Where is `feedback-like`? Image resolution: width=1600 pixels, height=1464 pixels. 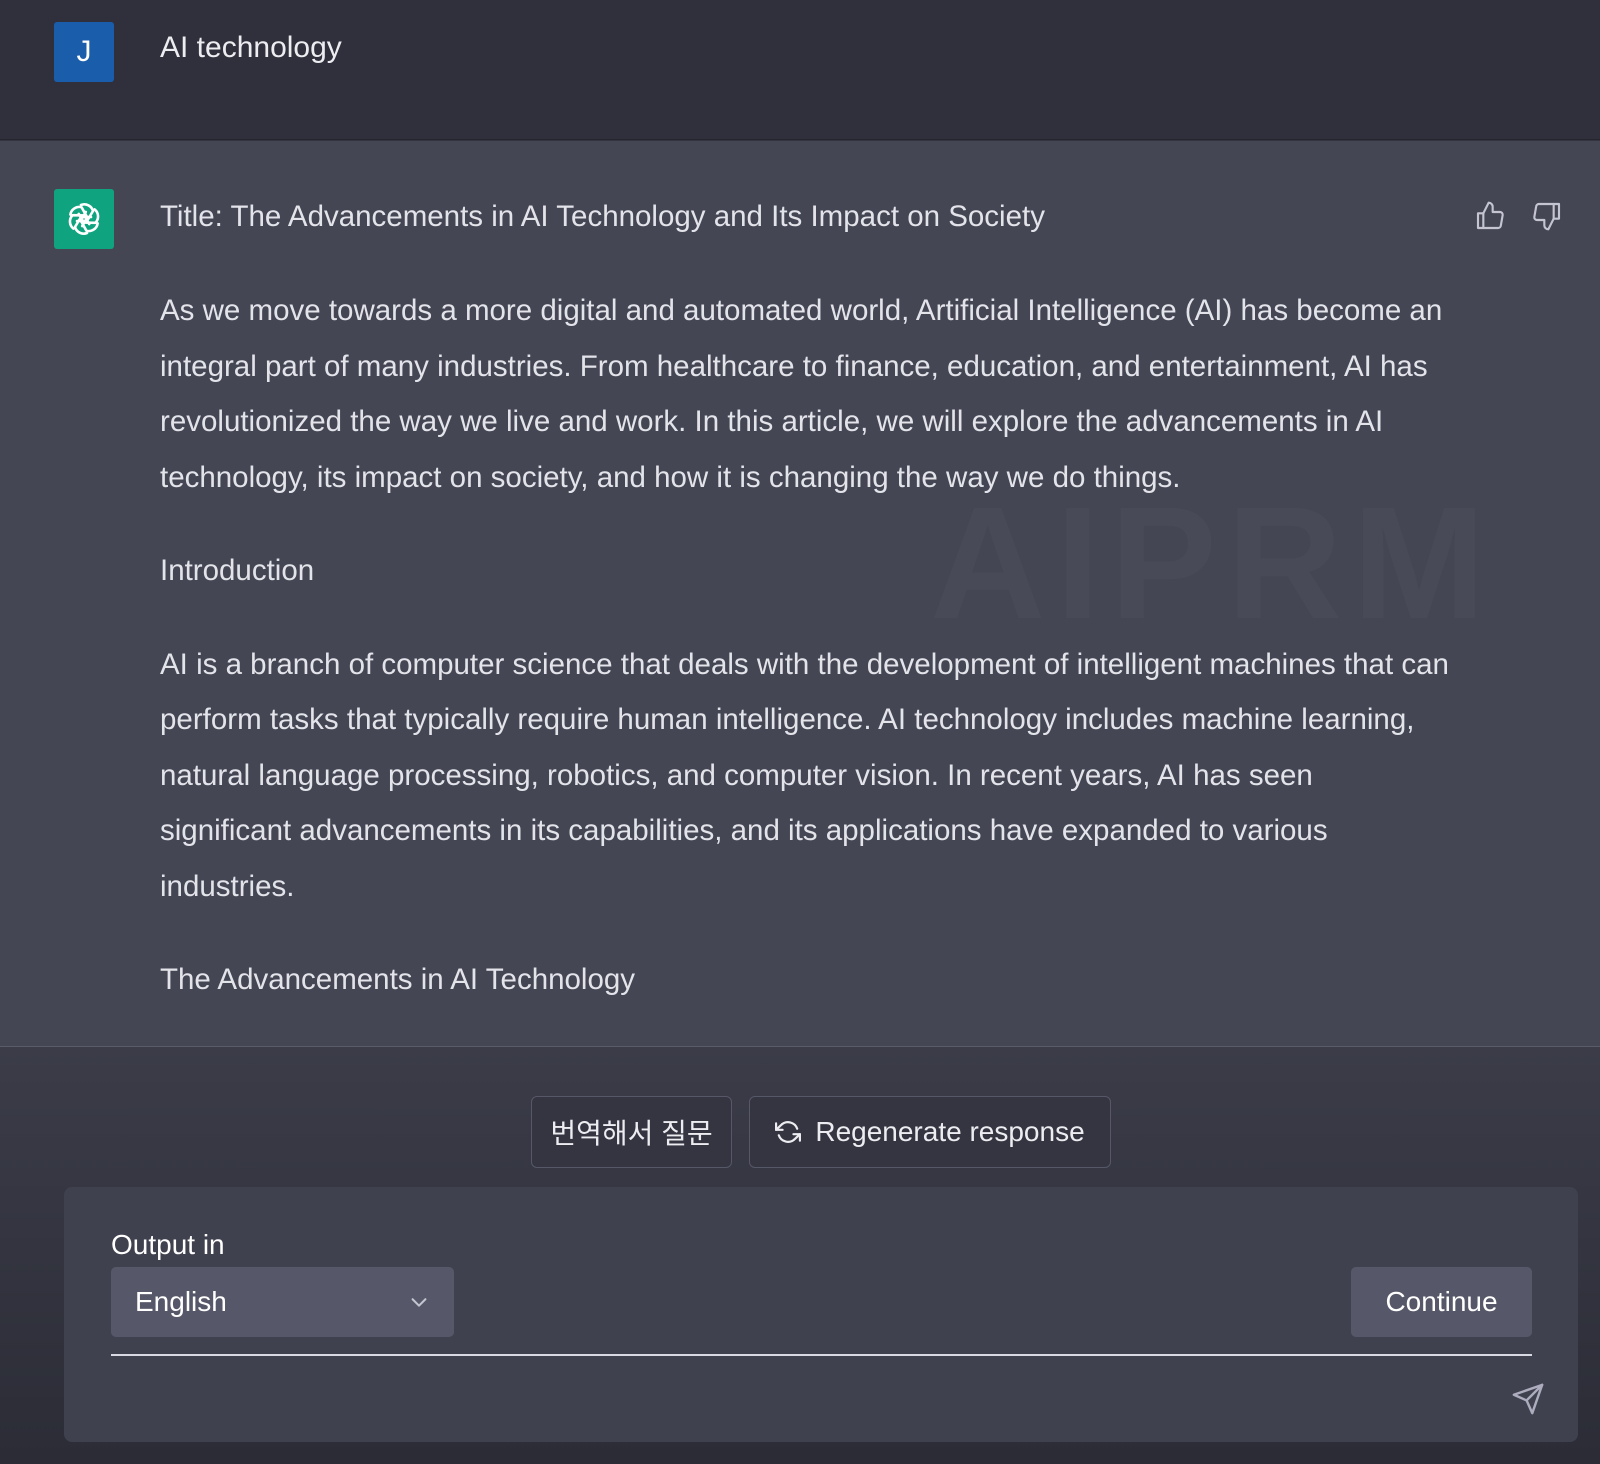 feedback-like is located at coordinates (1490, 216).